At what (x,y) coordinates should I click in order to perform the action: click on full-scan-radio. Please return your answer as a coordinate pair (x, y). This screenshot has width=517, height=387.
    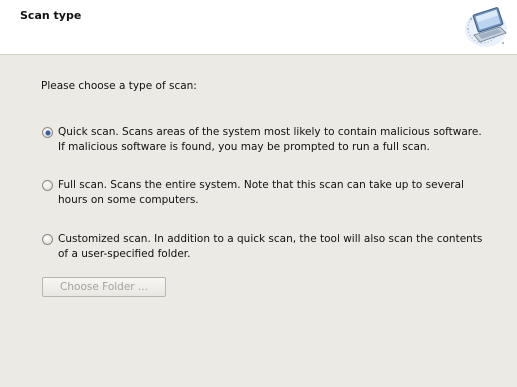
    Looking at the image, I should click on (47, 185).